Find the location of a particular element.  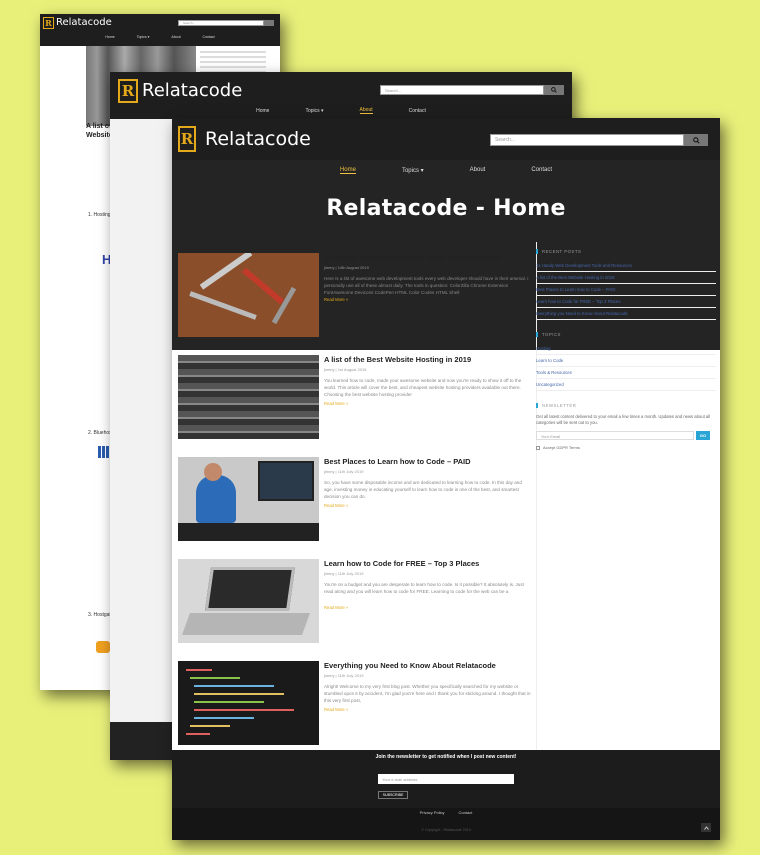

newsletter-go-button: GO is located at coordinates (703, 435).